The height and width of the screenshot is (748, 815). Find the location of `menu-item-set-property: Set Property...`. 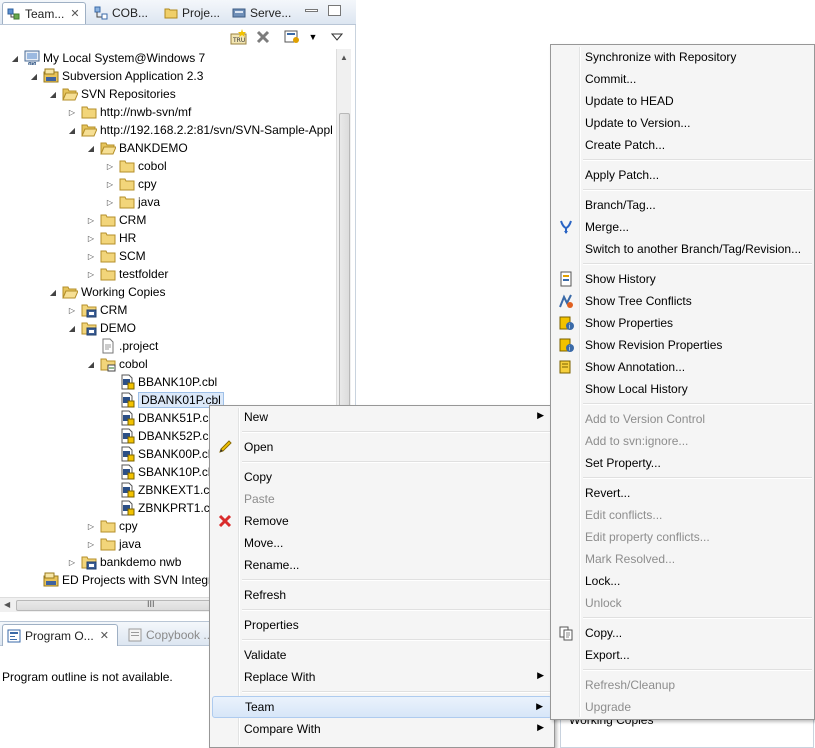

menu-item-set-property: Set Property... is located at coordinates (682, 463).